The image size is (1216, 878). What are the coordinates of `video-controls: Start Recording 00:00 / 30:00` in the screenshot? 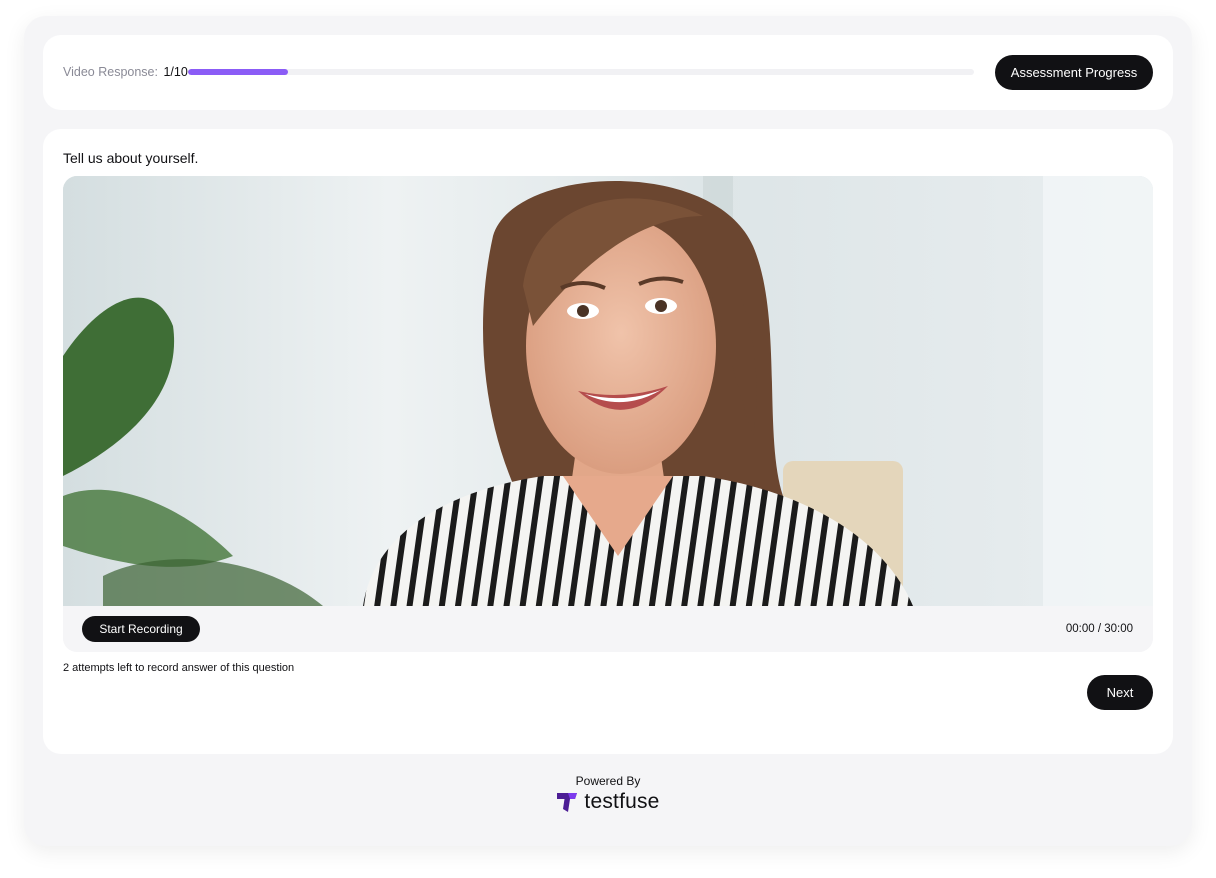 It's located at (608, 629).